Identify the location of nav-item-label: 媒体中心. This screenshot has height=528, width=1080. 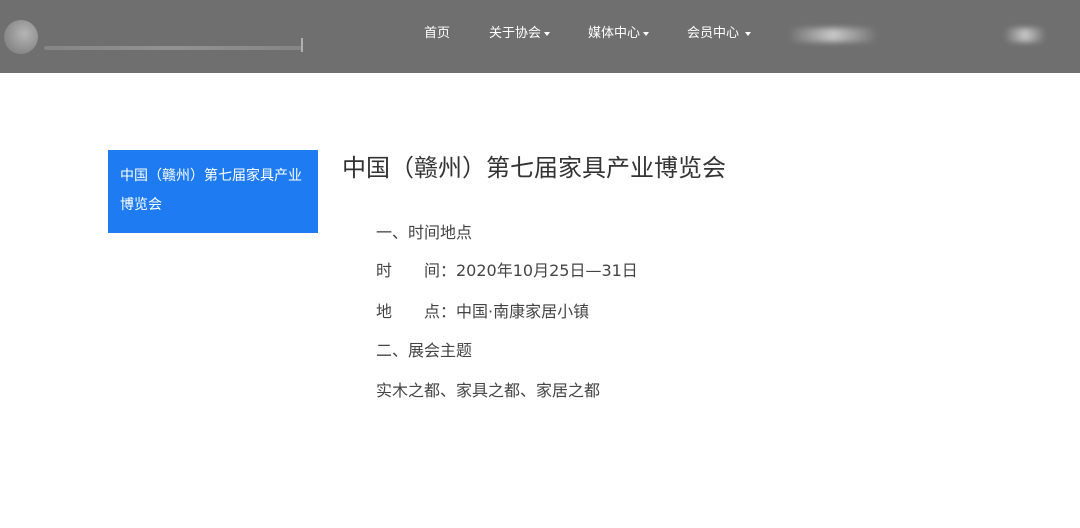
(614, 33).